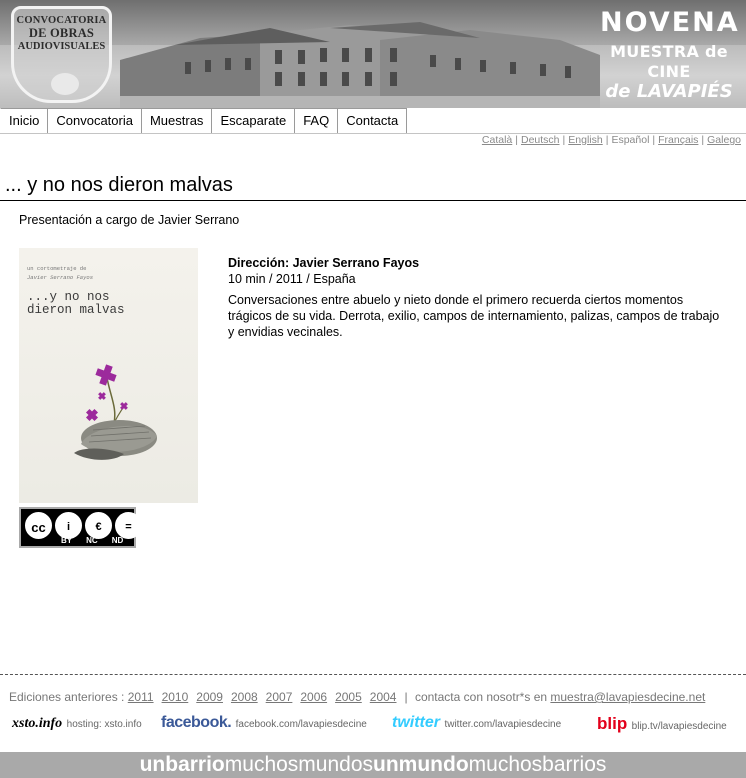 The width and height of the screenshot is (746, 778). Describe the element at coordinates (481, 697) in the screenshot. I see `contact-label: contacta con nosotr*s en` at that location.